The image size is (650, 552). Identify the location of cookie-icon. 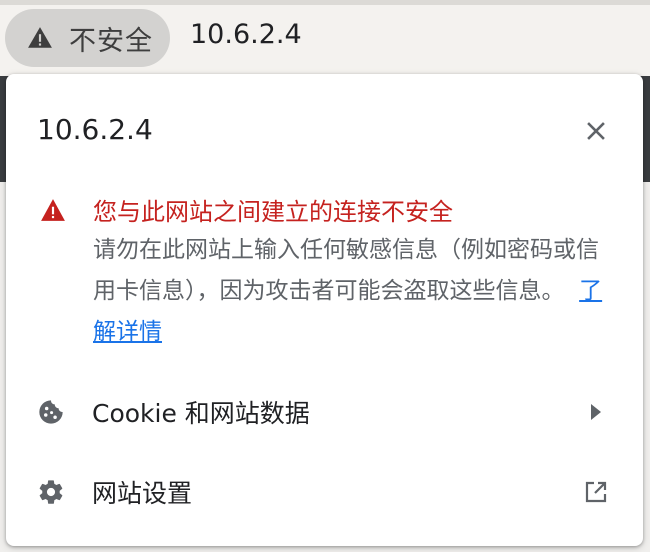
(51, 412).